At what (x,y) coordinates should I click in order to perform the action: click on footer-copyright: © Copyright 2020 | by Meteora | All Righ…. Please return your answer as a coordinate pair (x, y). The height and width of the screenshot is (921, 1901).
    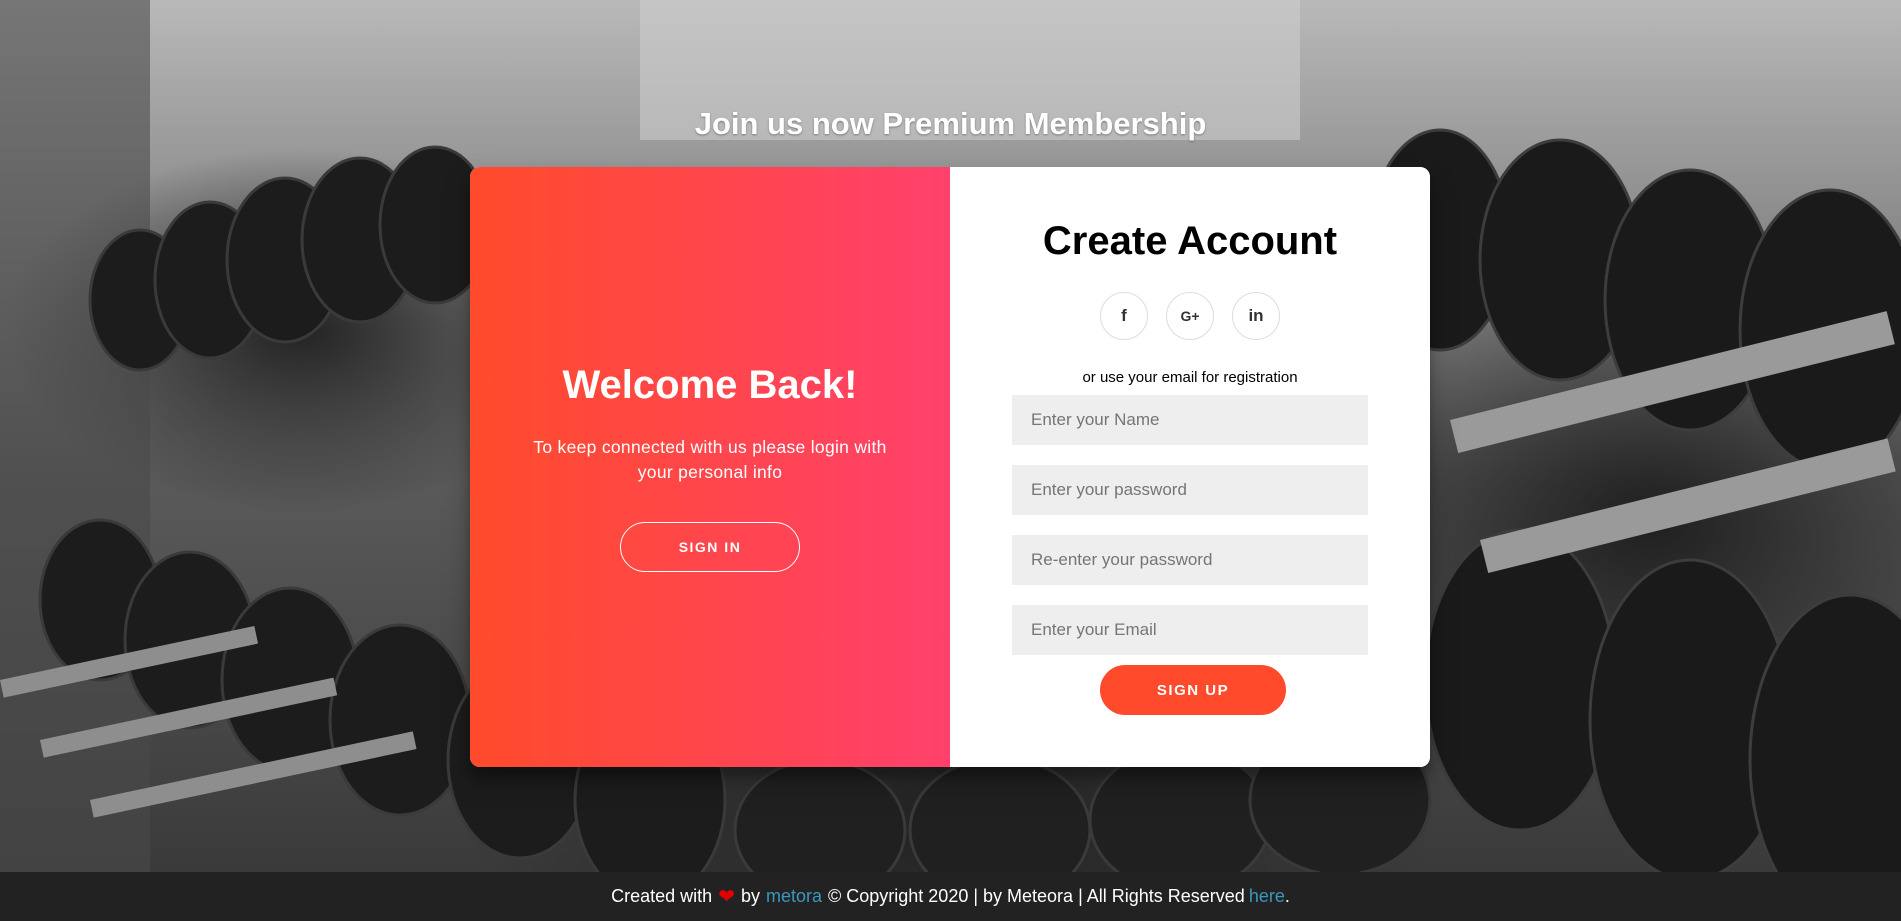
    Looking at the image, I should click on (1036, 896).